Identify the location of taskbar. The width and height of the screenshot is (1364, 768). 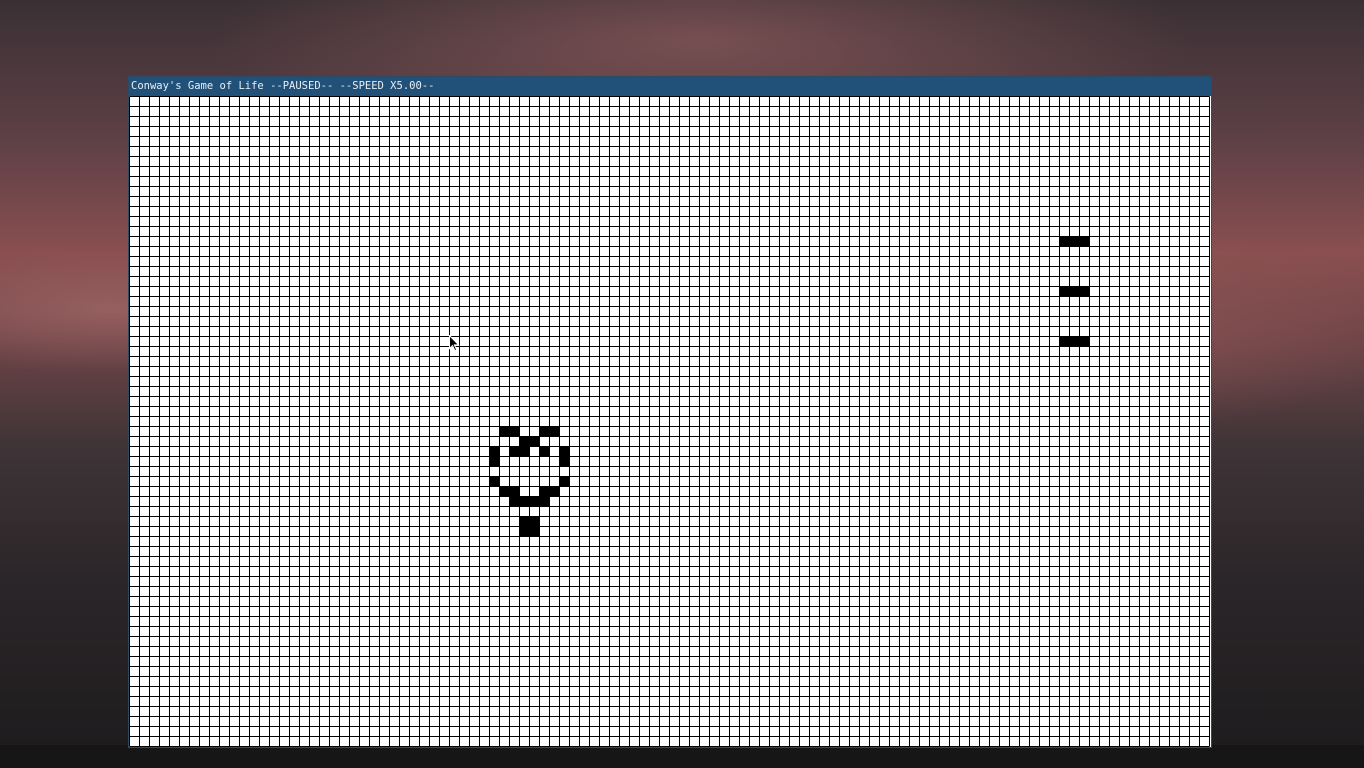
(682, 756).